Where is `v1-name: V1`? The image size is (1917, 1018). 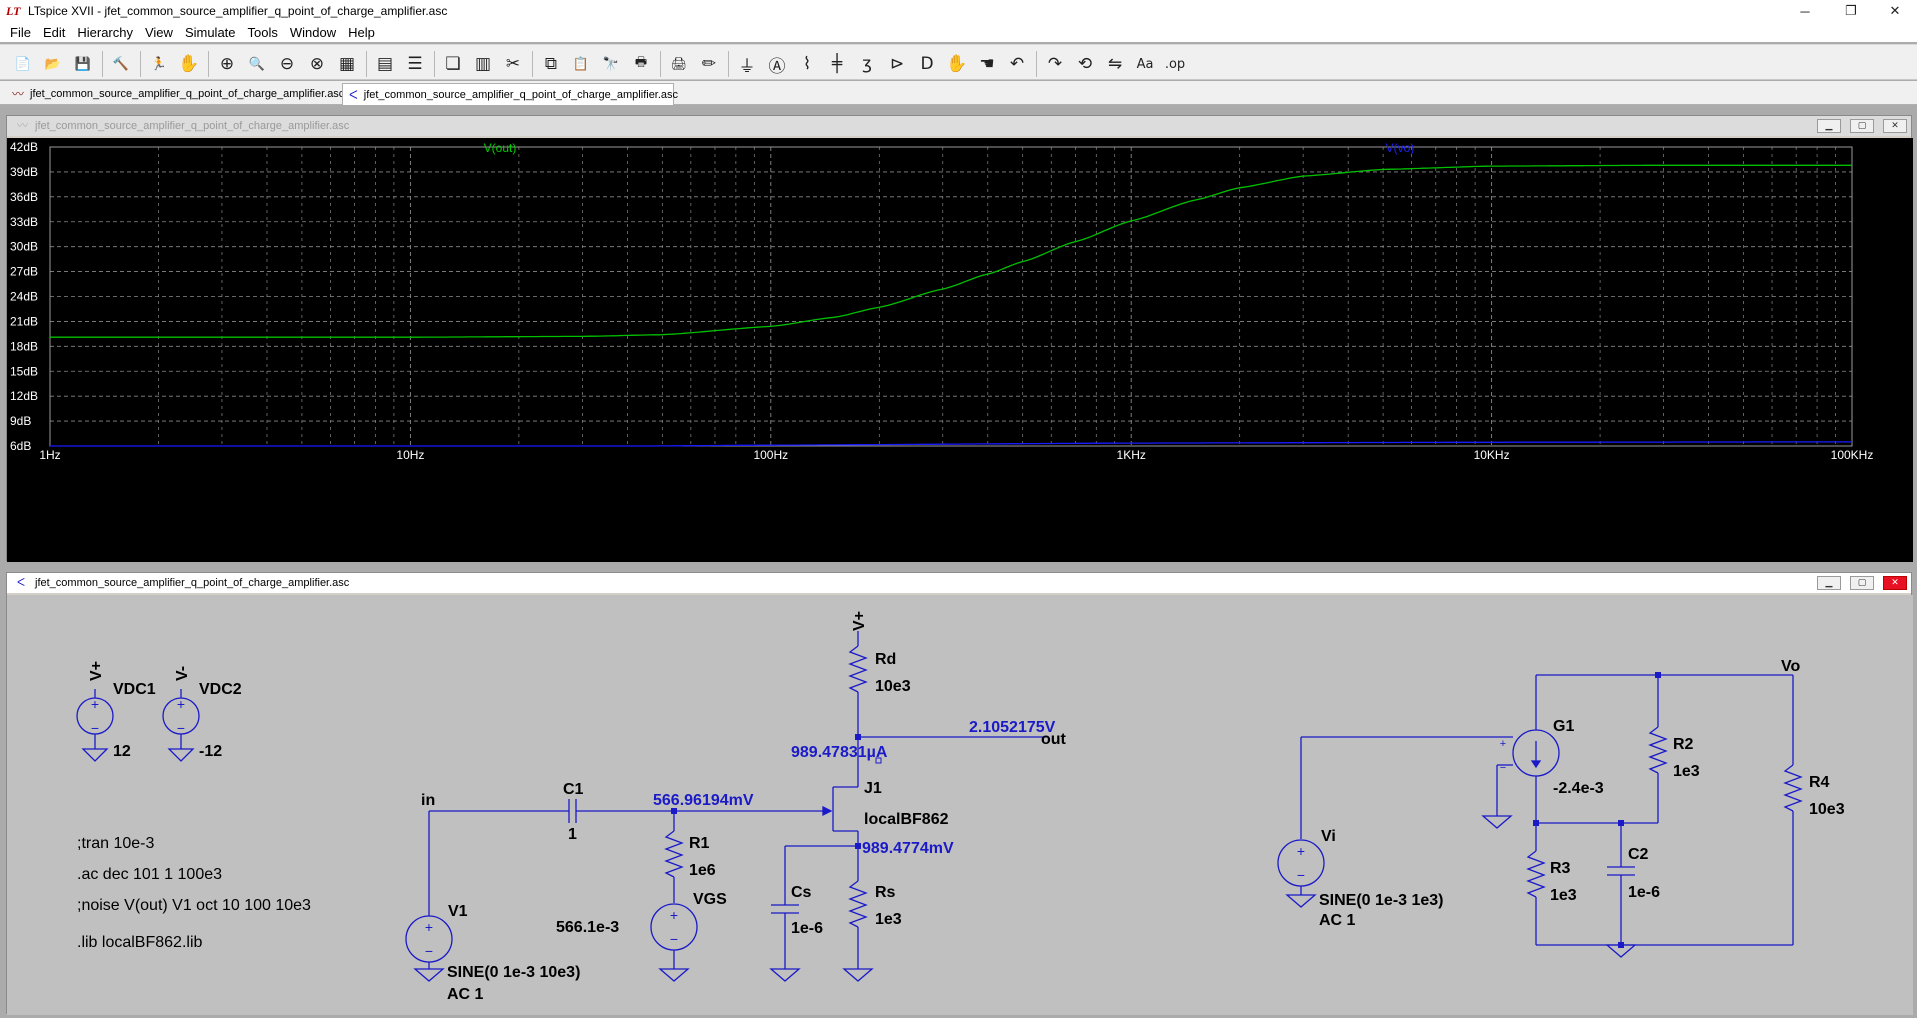
v1-name: V1 is located at coordinates (458, 911).